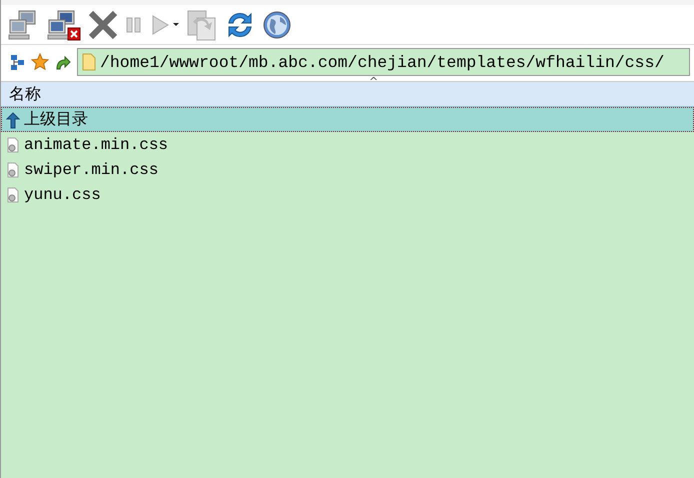 This screenshot has width=694, height=478. I want to click on path-field: /home1/wwwroot/mb.abc.com/chejian/templates/wfhailin/css/, so click(383, 62).